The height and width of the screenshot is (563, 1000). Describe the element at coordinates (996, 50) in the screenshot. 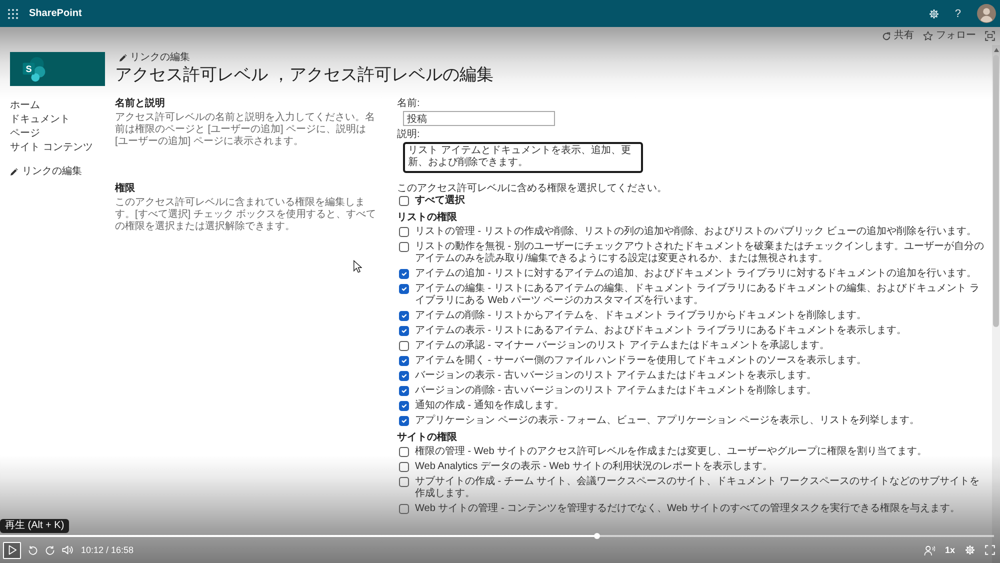

I see `scroll-up-arrow-icon` at that location.